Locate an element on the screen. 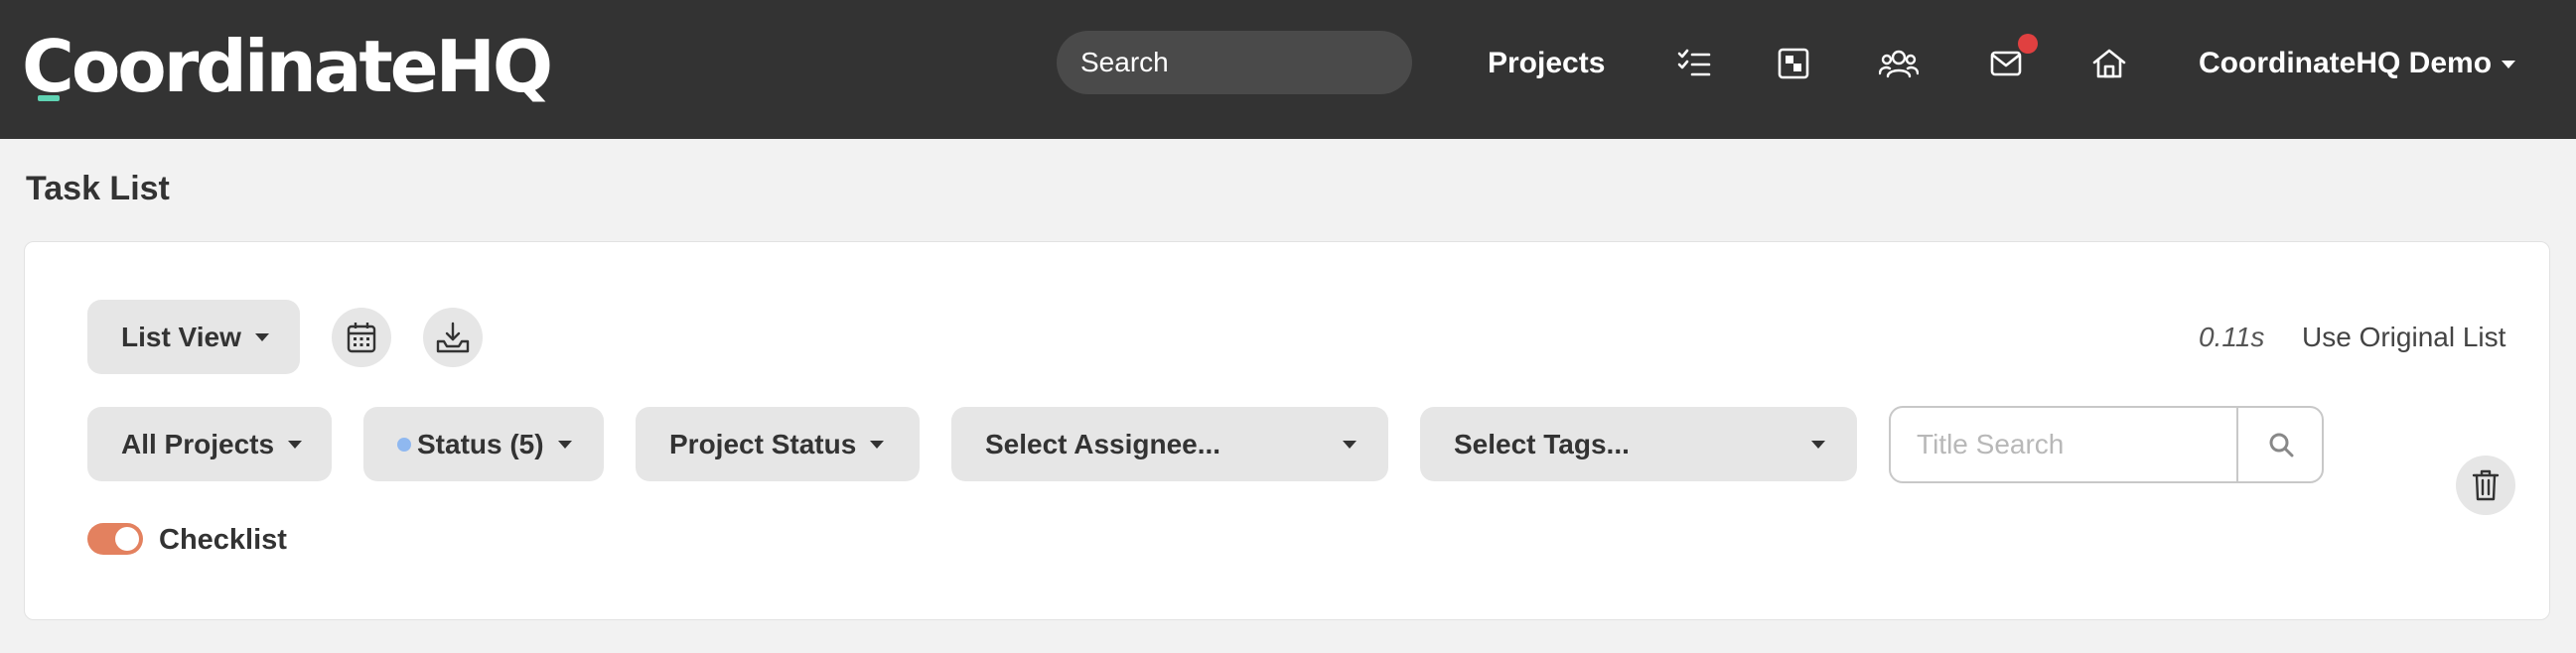 The width and height of the screenshot is (2576, 653). notification-badge is located at coordinates (2028, 44).